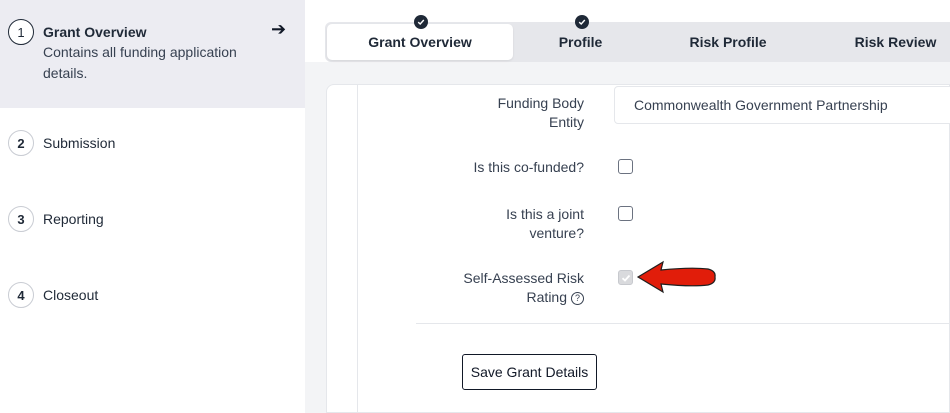 The width and height of the screenshot is (950, 413). I want to click on risk-rating-label-group: Self-Assessed Risk Rating?, so click(512, 288).